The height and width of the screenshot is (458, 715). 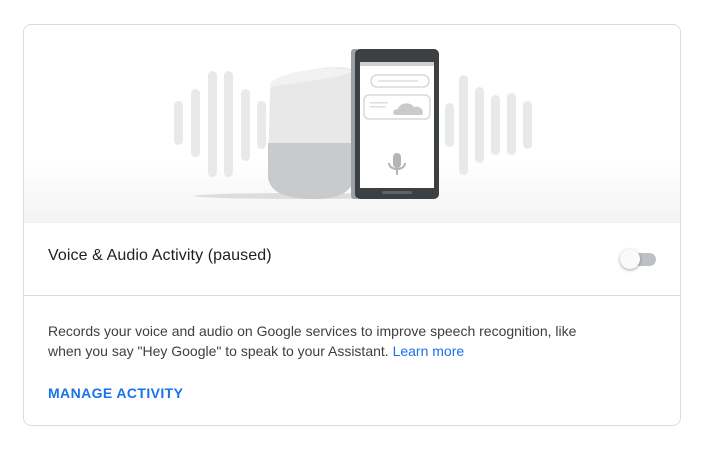 I want to click on activity-toggle, so click(x=640, y=259).